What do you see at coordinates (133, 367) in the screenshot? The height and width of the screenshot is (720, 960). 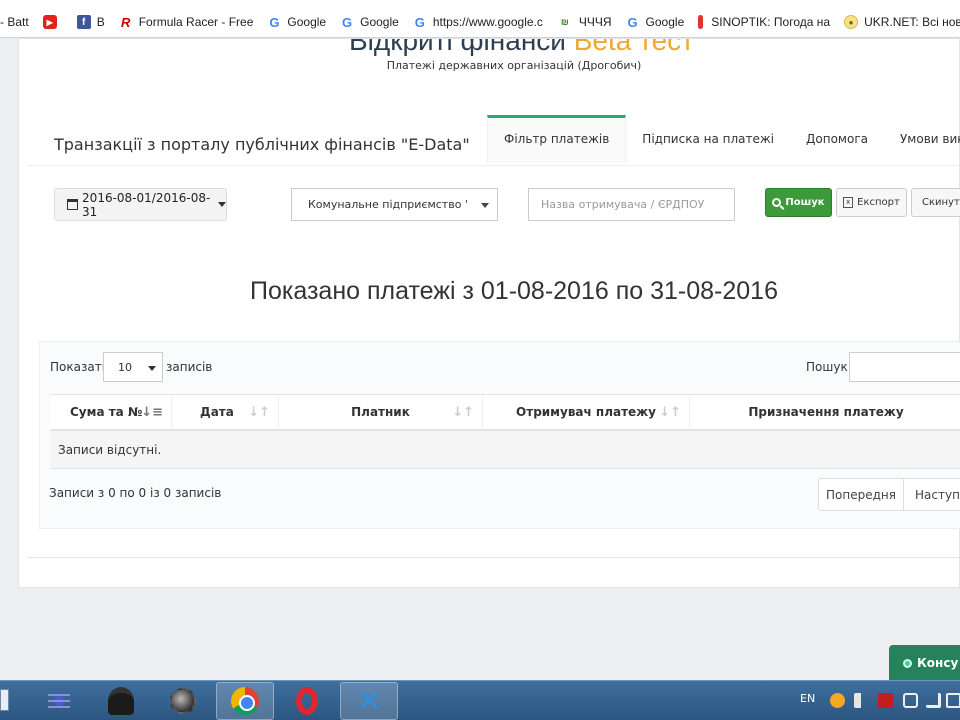 I see `page-length-select: 10` at bounding box center [133, 367].